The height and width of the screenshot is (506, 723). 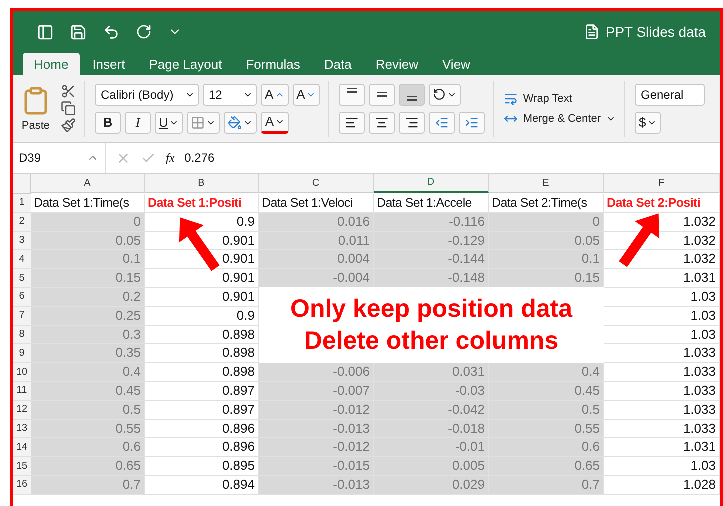 I want to click on decrease-indent-button, so click(x=442, y=123).